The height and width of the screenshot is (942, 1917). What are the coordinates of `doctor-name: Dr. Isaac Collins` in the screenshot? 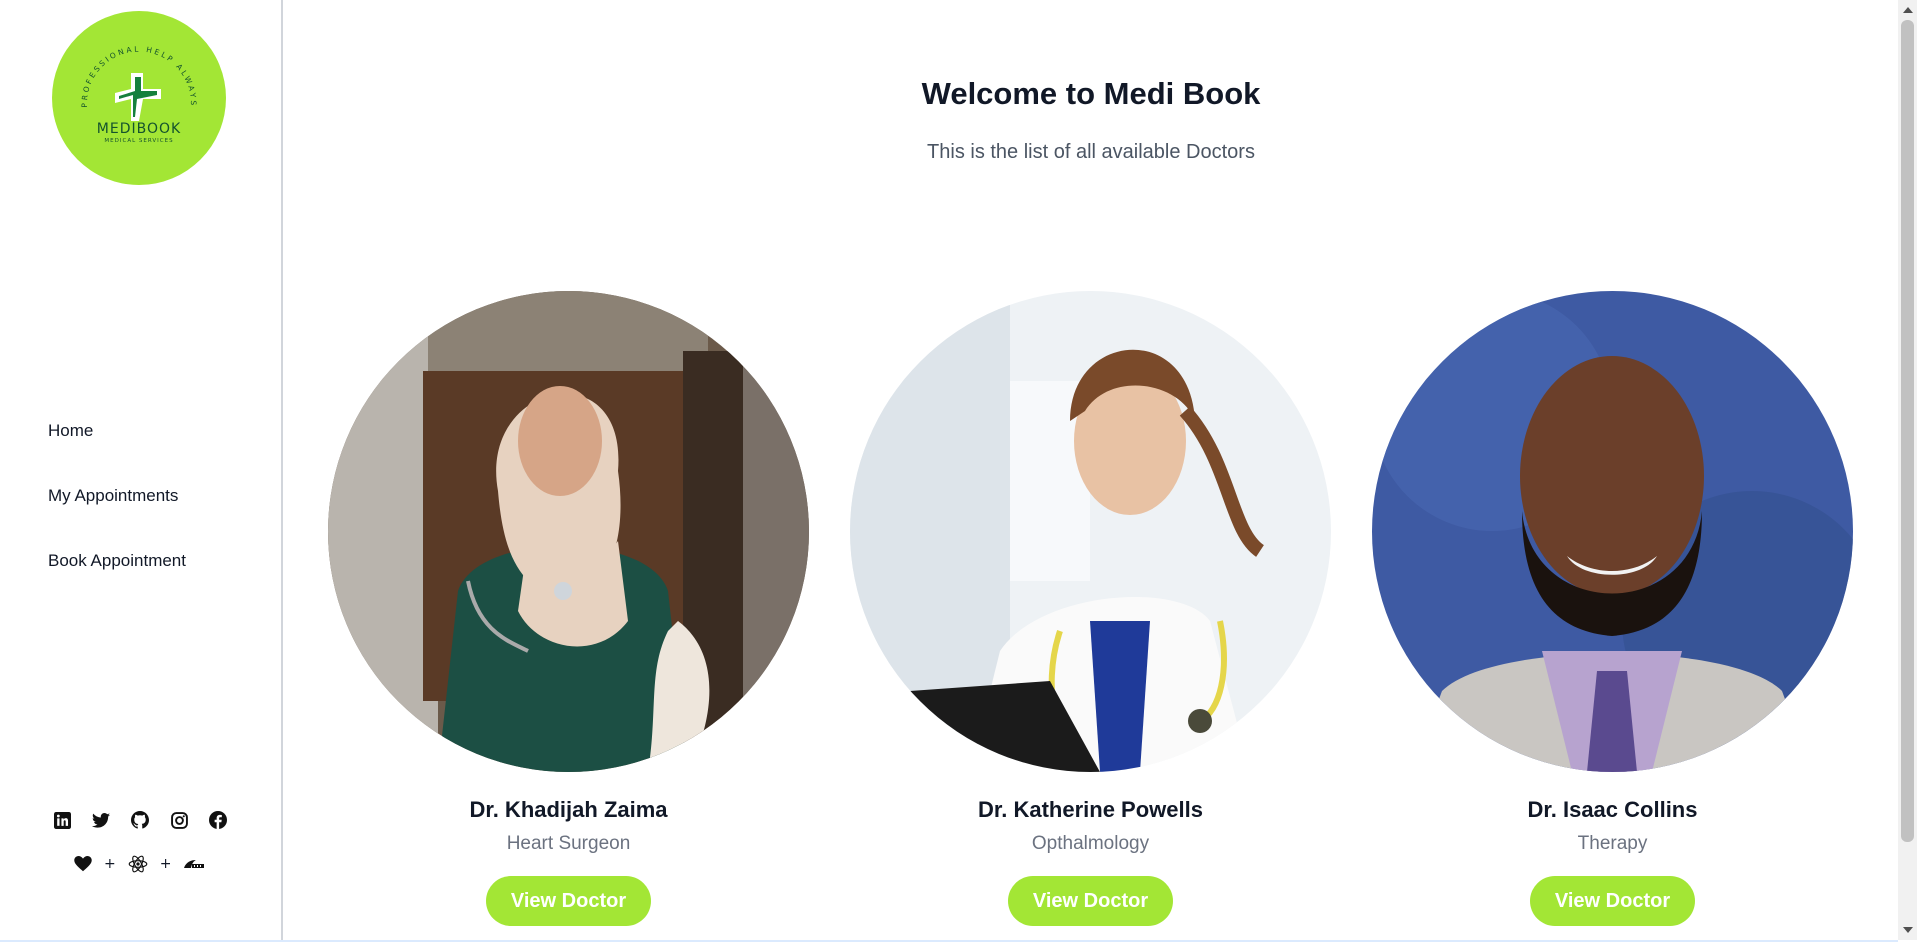 It's located at (1612, 809).